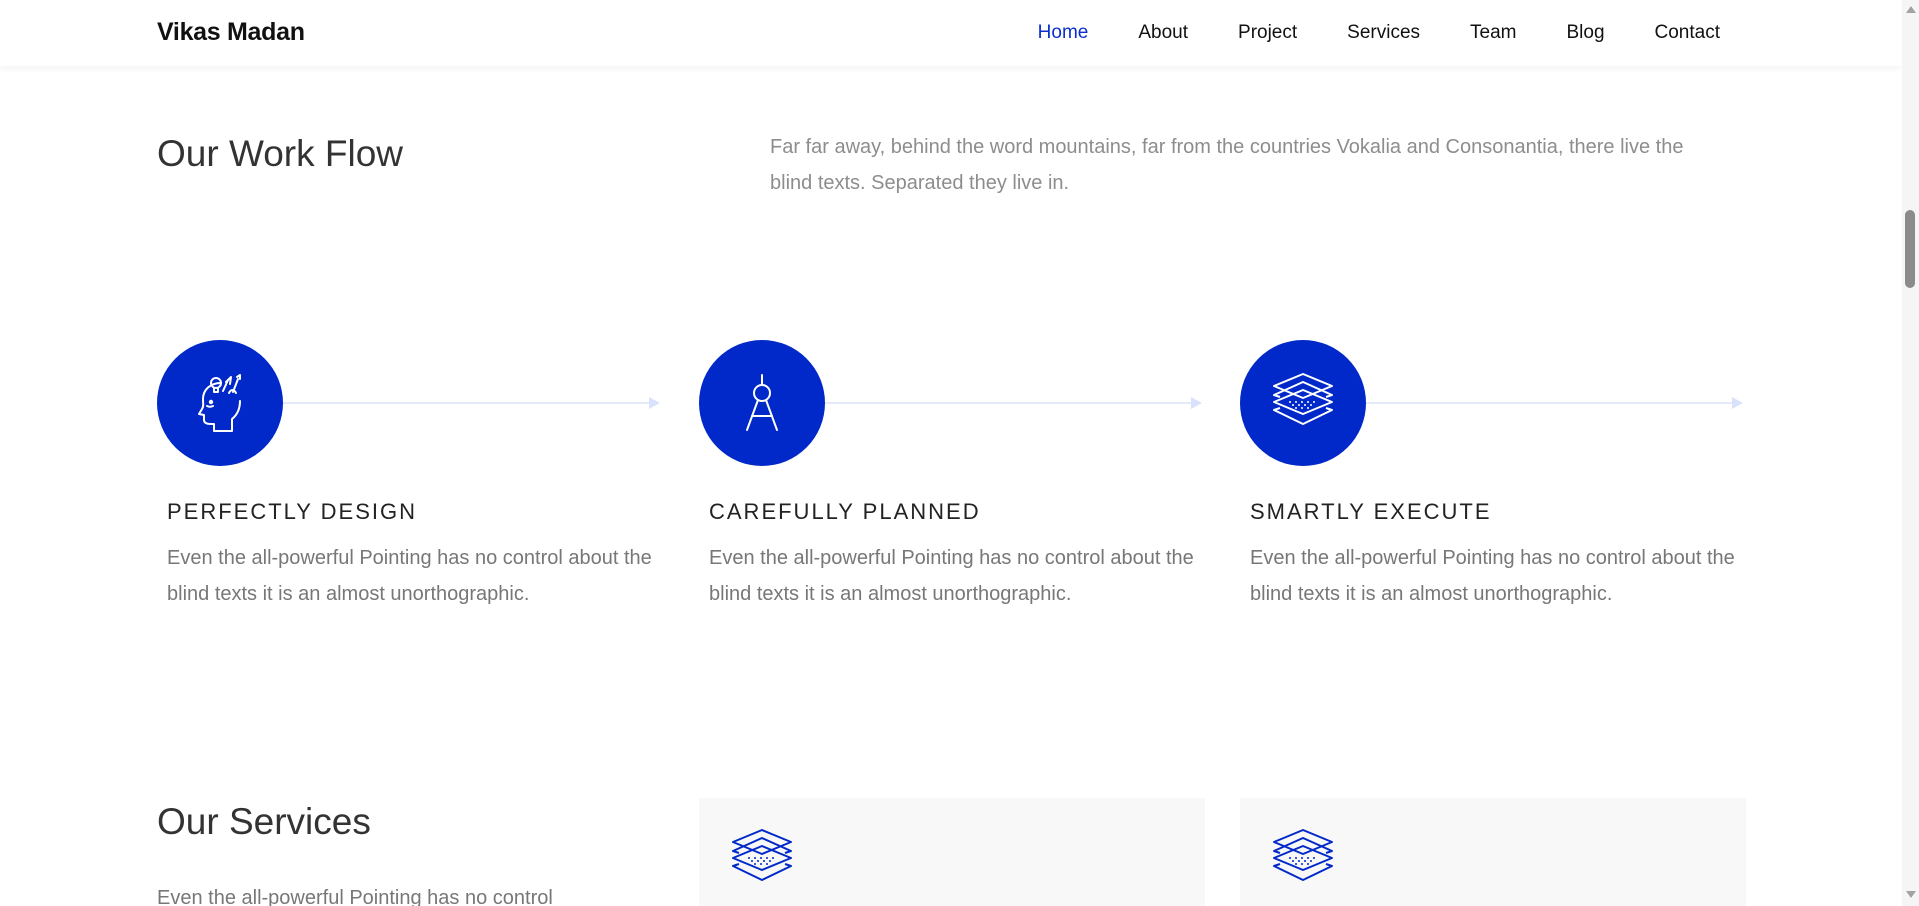 The image size is (1919, 906). I want to click on step-title: SMARTLY EXECUTE, so click(1371, 511).